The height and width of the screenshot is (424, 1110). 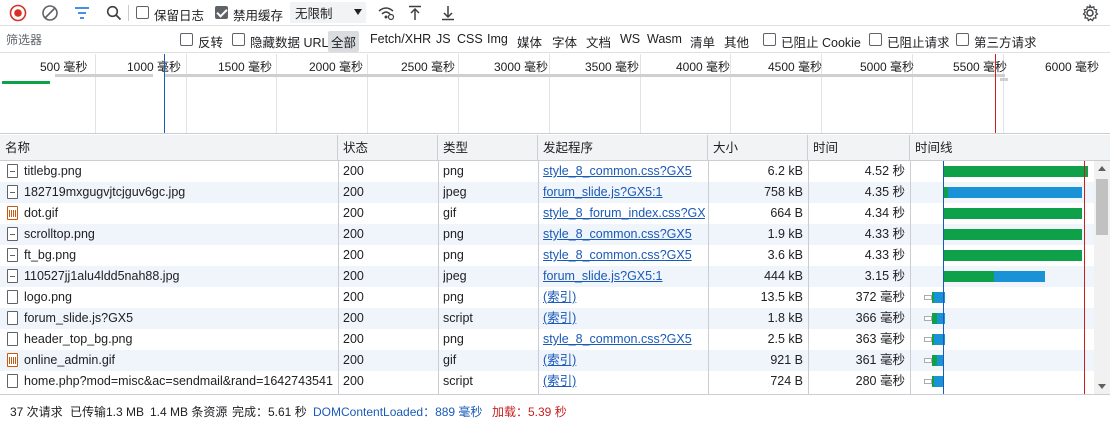 What do you see at coordinates (702, 41) in the screenshot?
I see `type-filter-manifest: 清单` at bounding box center [702, 41].